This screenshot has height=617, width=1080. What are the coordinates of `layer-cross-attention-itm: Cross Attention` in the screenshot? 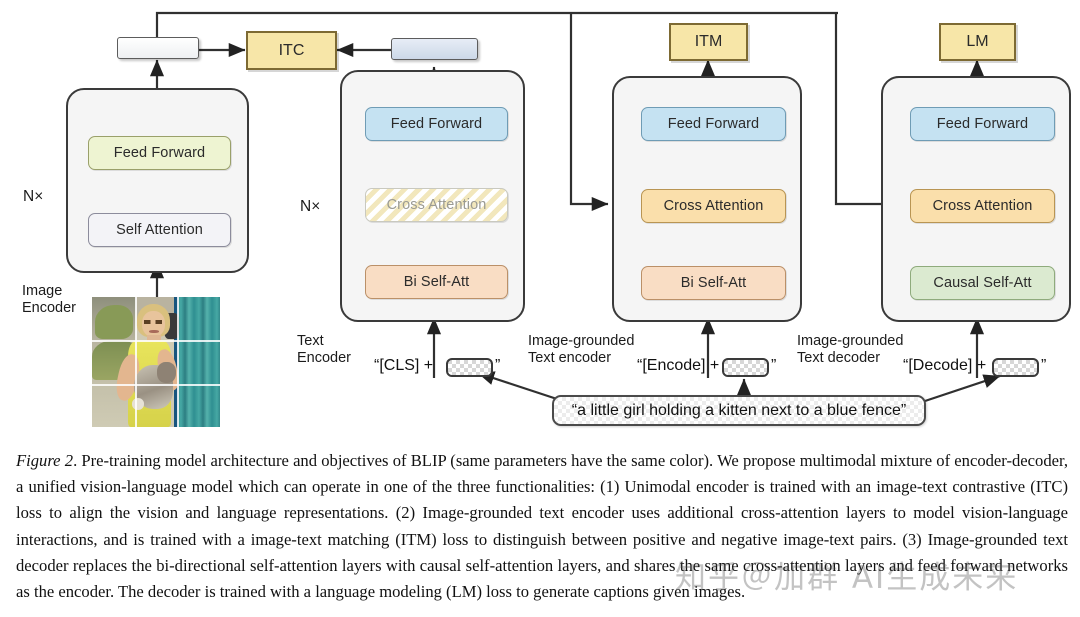 It's located at (713, 206).